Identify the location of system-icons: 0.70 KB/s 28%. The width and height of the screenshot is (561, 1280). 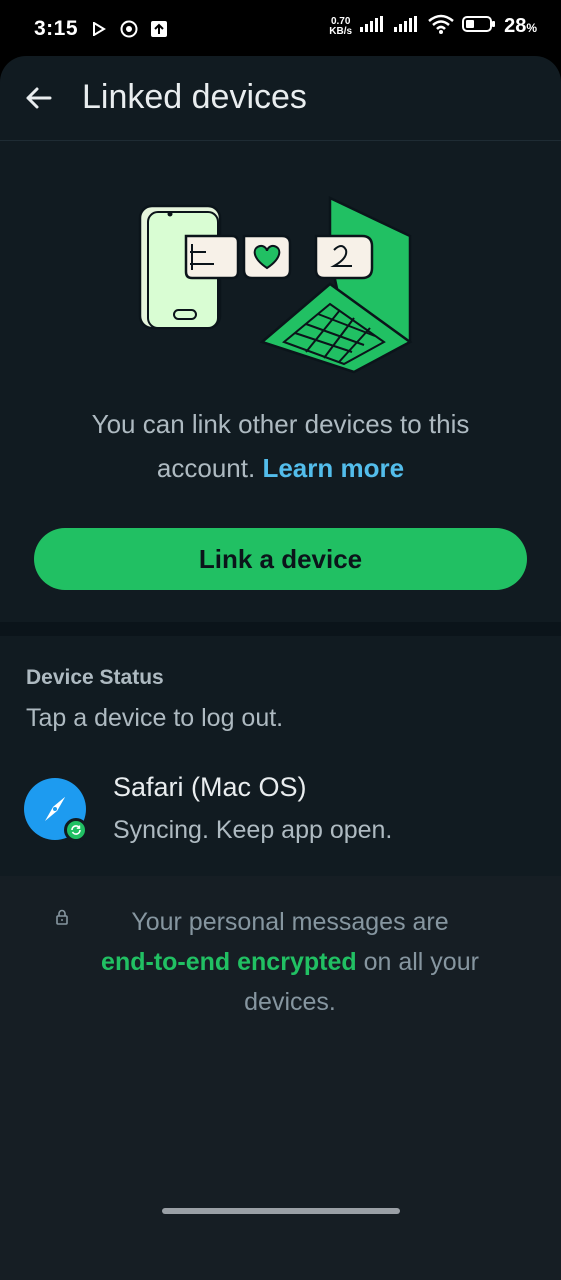
(433, 26).